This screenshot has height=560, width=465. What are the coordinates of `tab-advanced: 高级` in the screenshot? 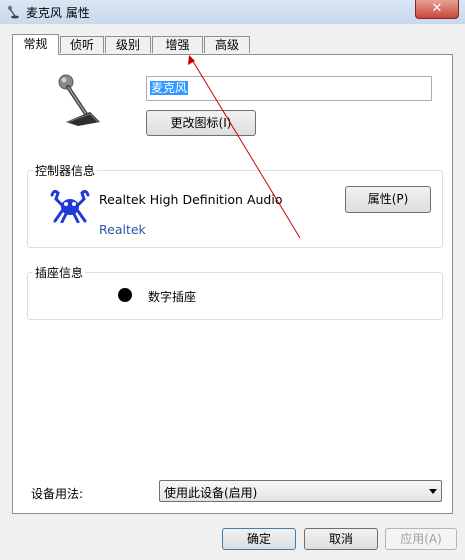 It's located at (227, 44).